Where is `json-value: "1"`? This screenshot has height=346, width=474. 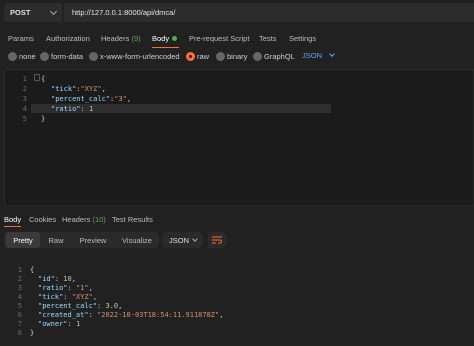
json-value: "1" is located at coordinates (82, 288).